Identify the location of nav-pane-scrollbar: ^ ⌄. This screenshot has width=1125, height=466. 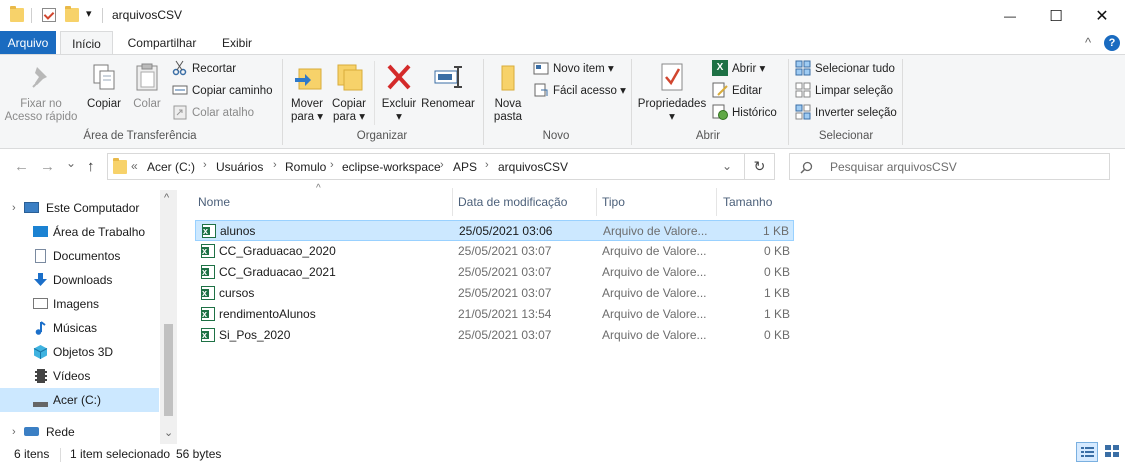
(168, 317).